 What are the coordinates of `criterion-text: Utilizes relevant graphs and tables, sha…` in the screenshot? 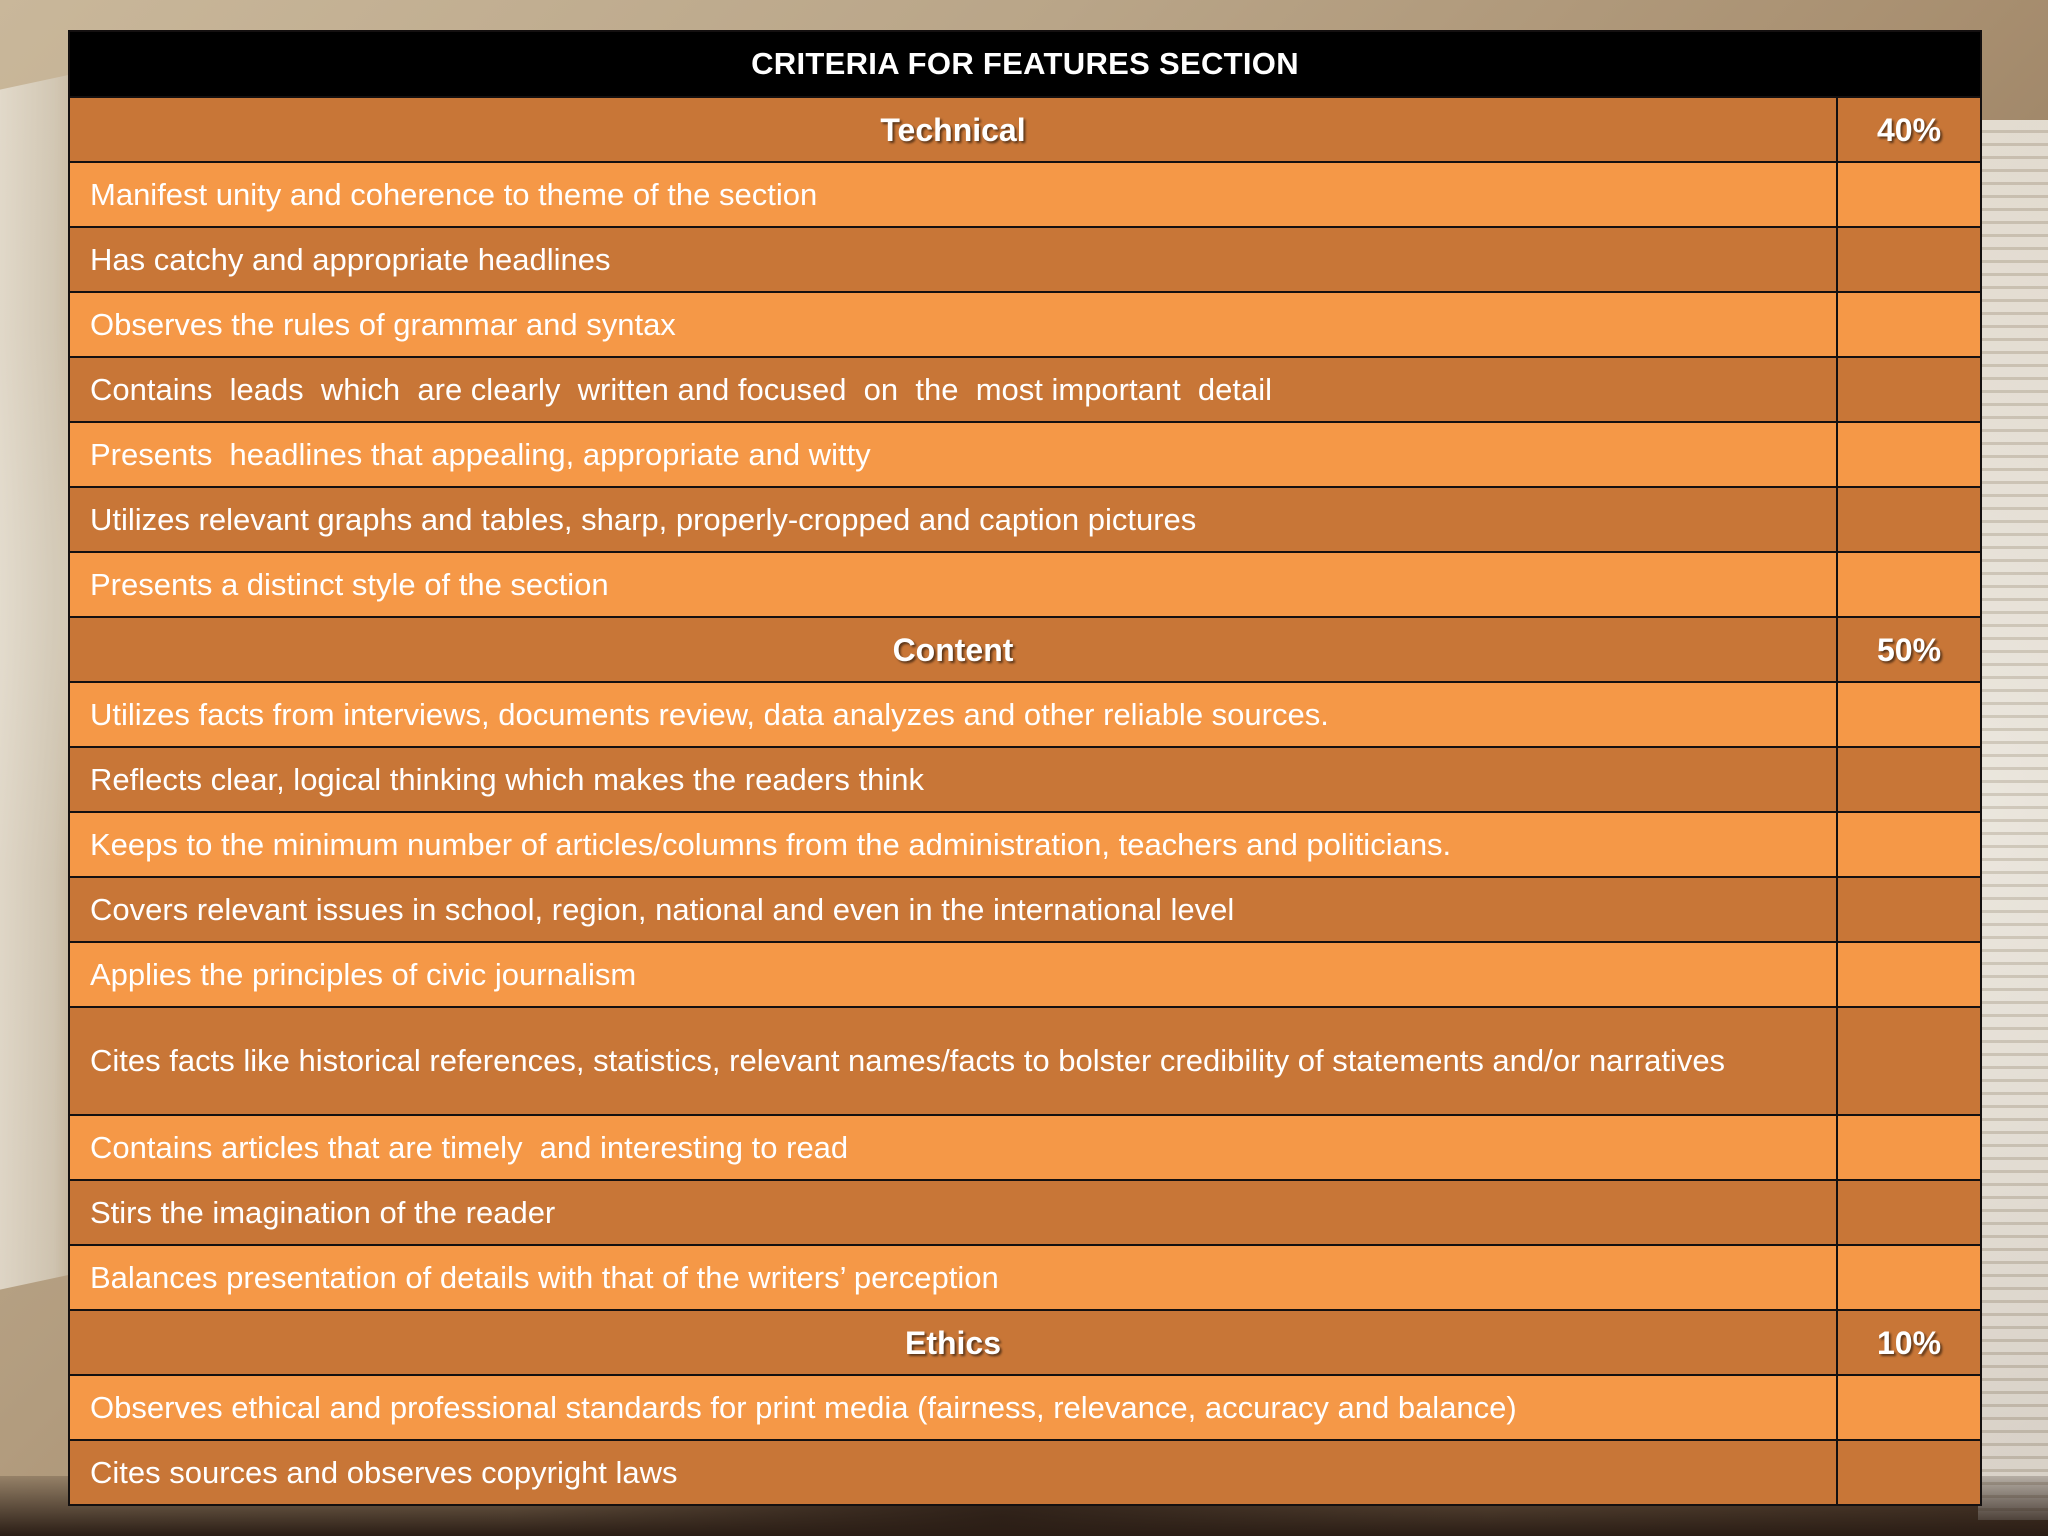 It's located at (953, 519).